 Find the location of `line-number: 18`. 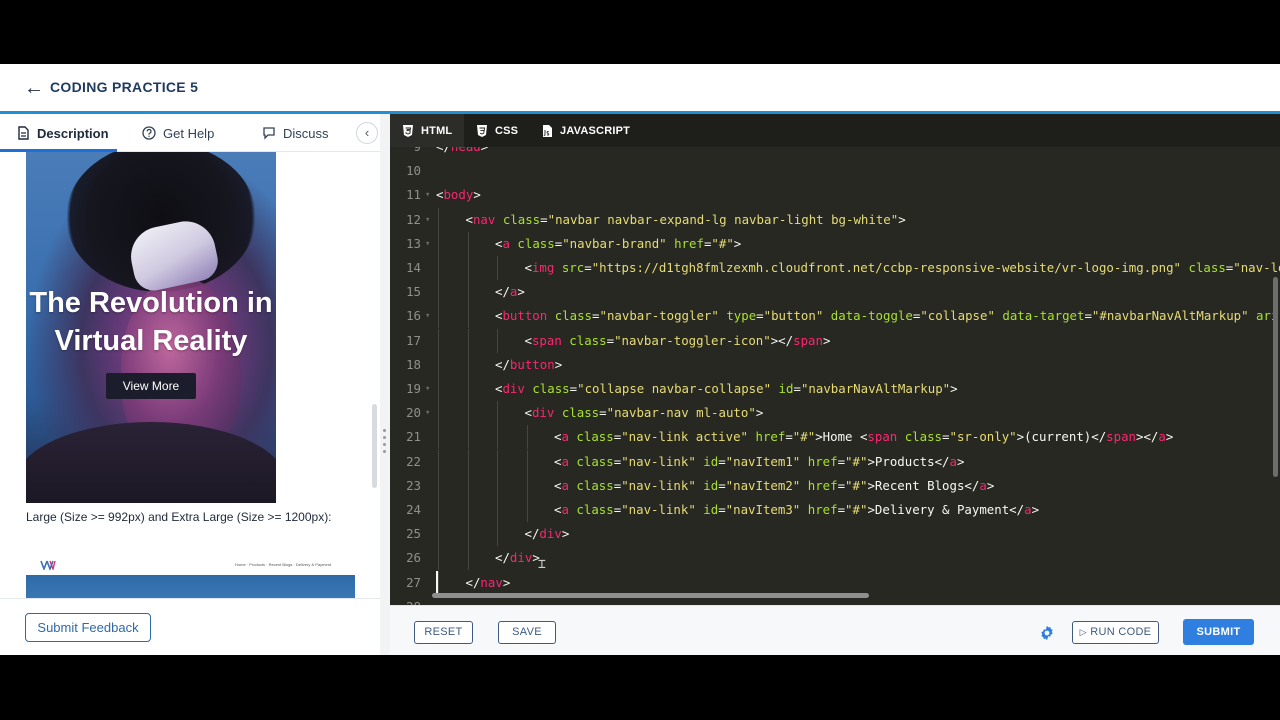

line-number: 18 is located at coordinates (413, 364).